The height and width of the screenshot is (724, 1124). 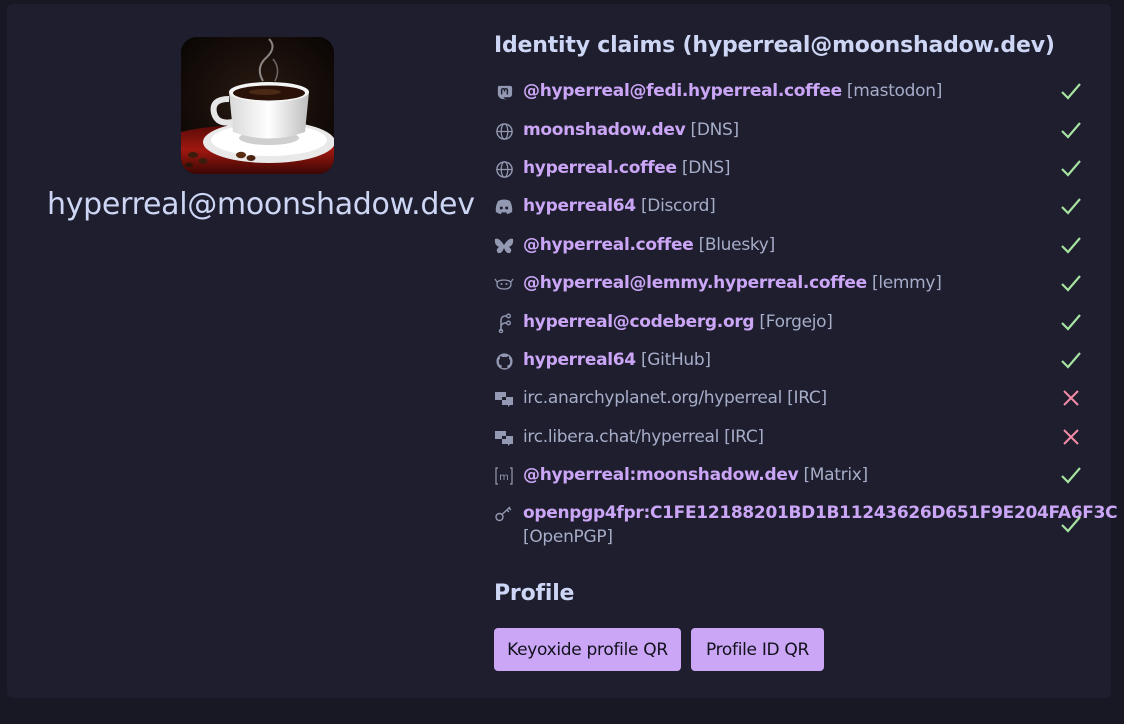 I want to click on claim-link: hyperreal@codeberg.org, so click(x=639, y=322).